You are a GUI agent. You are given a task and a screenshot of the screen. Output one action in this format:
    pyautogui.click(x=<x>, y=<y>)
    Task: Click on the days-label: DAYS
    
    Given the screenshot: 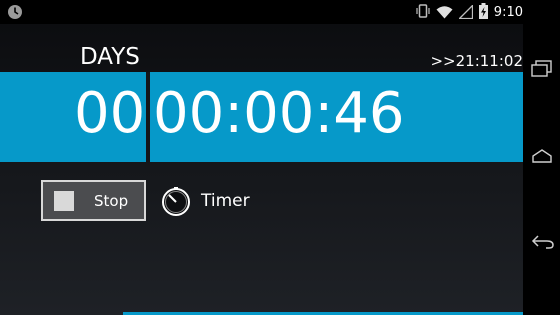 What is the action you would take?
    pyautogui.click(x=110, y=57)
    